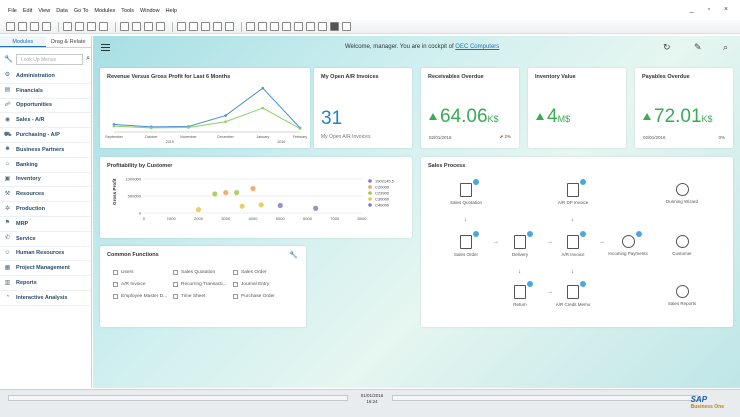  I want to click on arrow-down-icon: ↓, so click(519, 272).